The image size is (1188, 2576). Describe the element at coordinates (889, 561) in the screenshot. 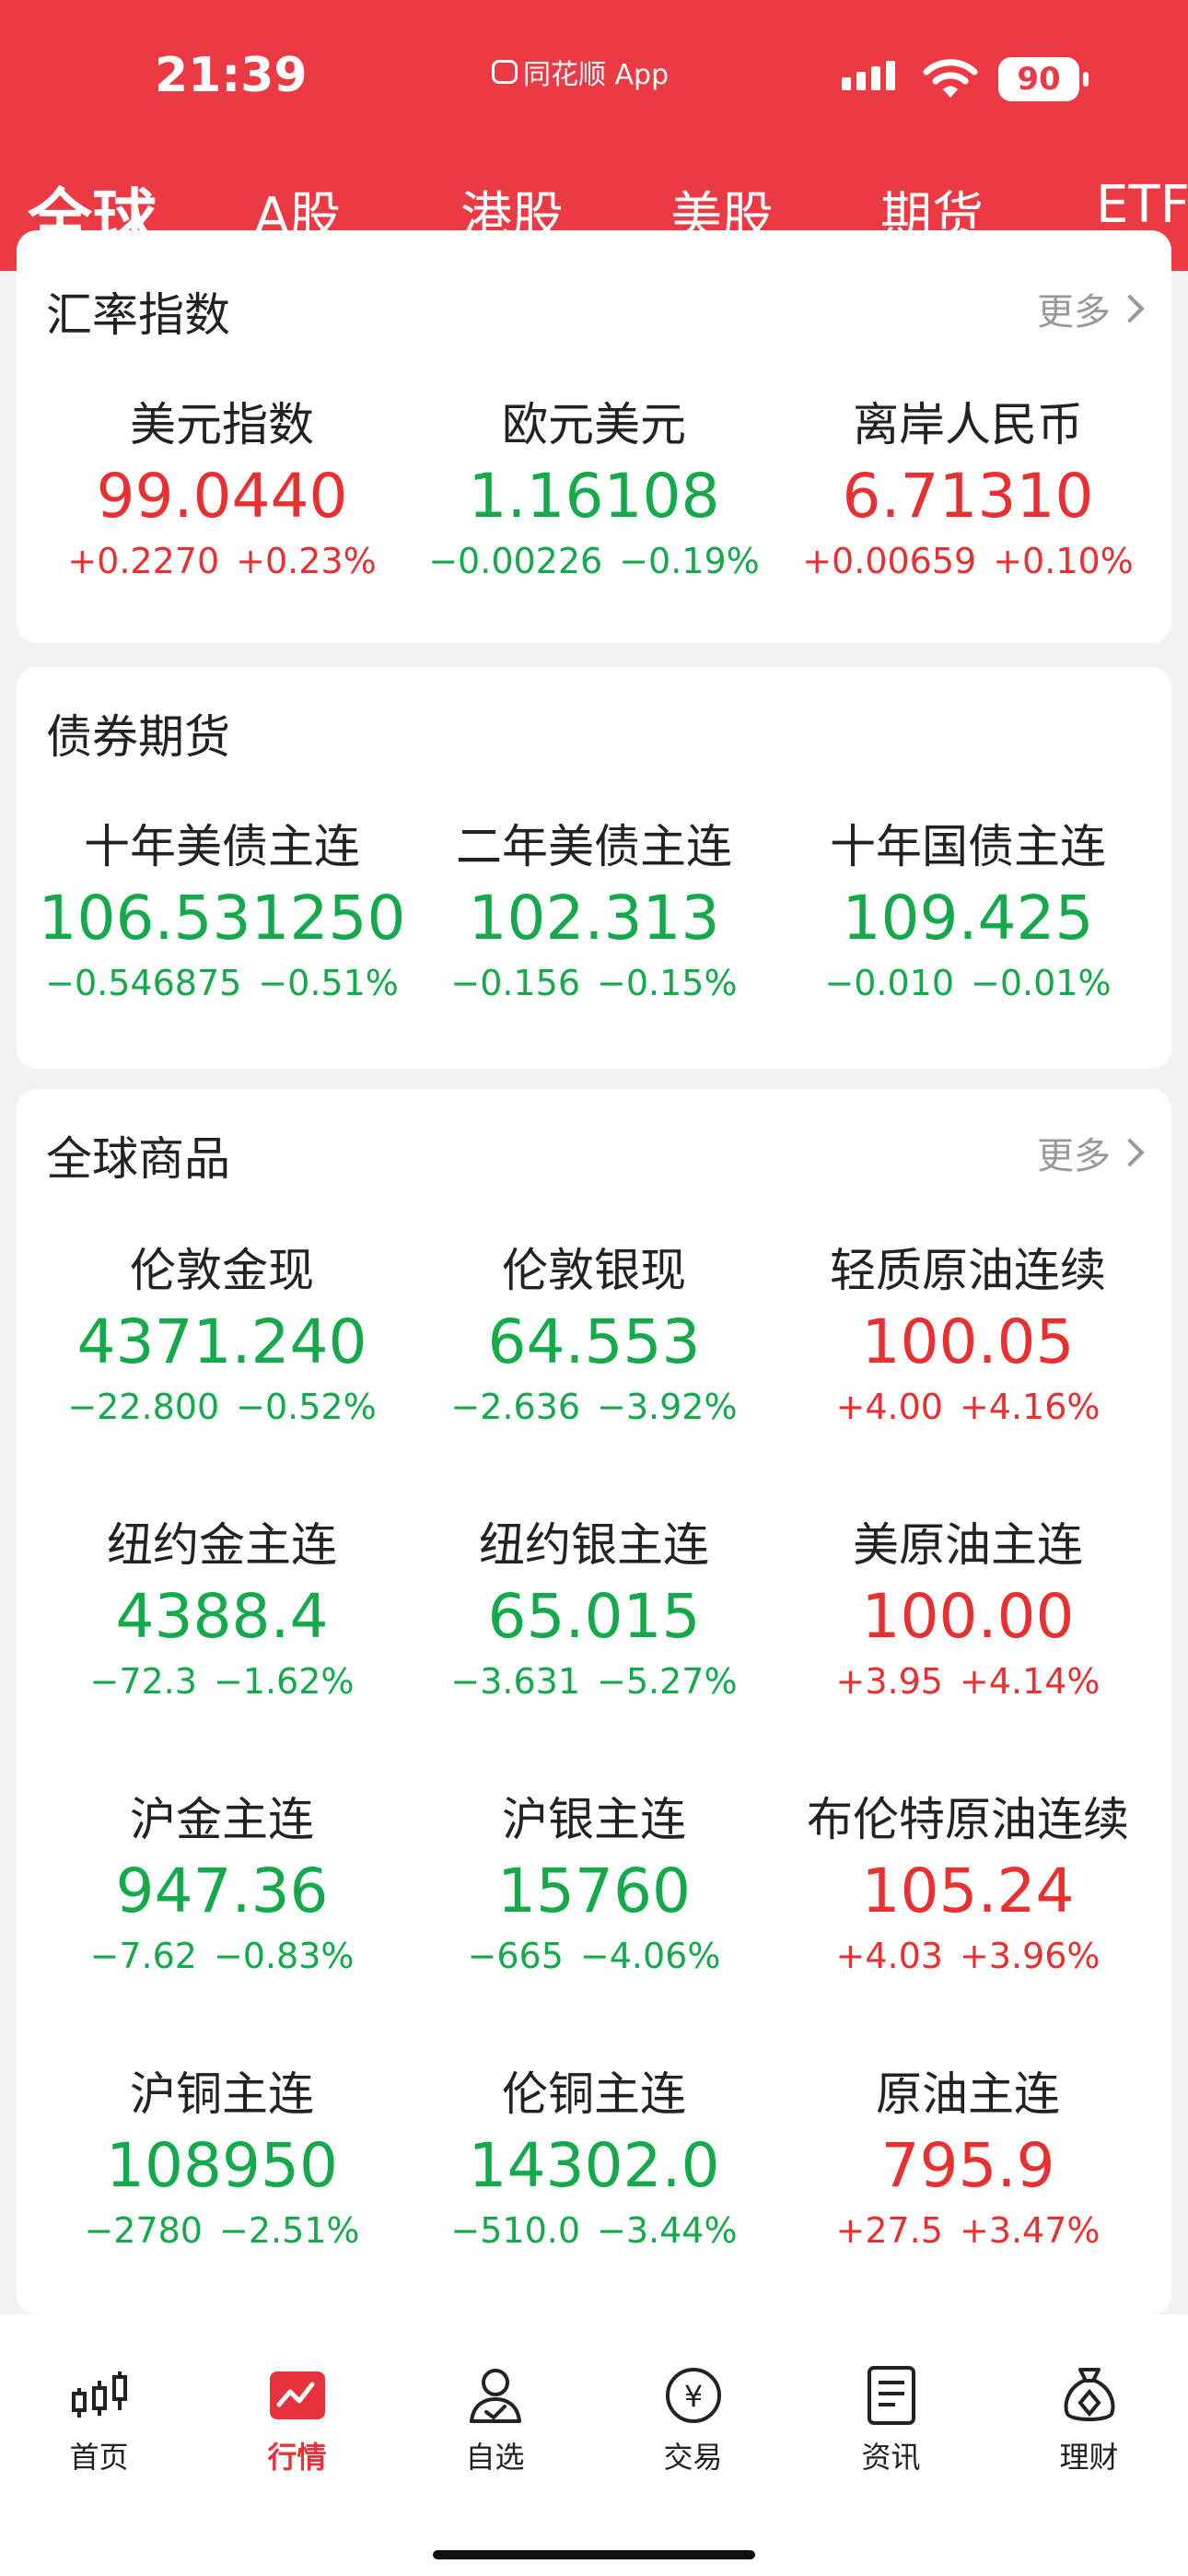

I see `change-amount: +0.00659` at that location.